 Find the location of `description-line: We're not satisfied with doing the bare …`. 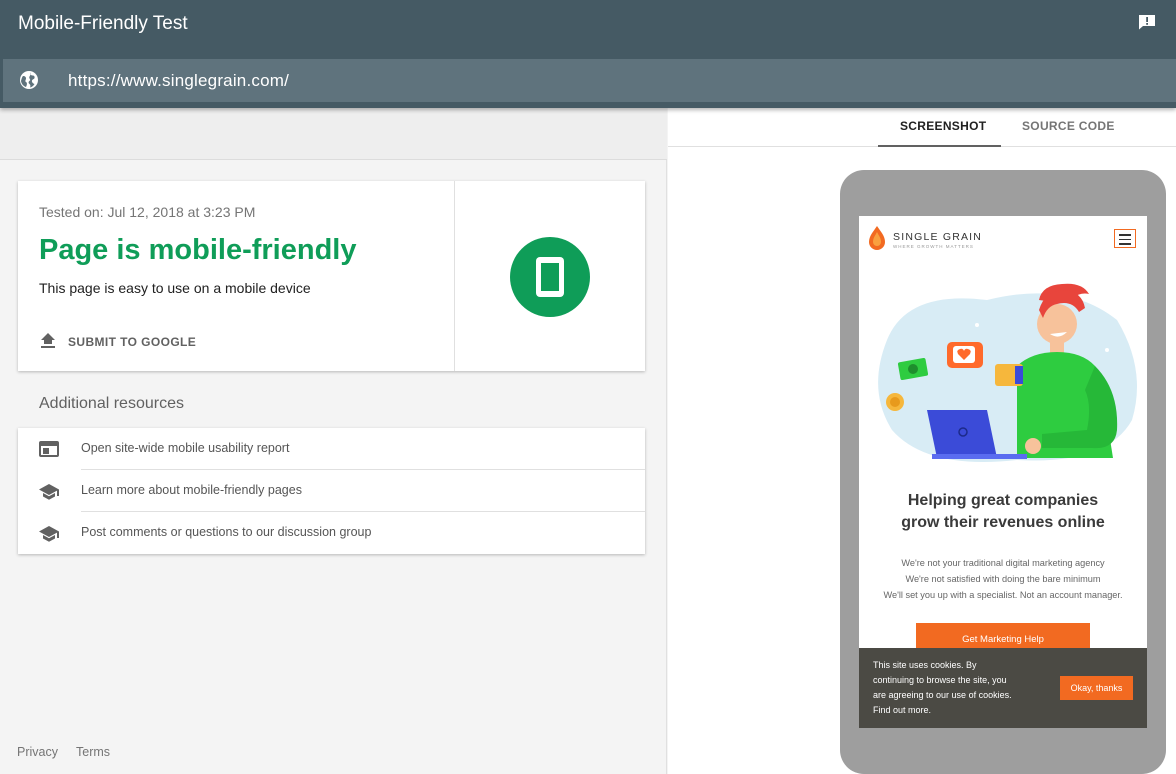

description-line: We're not satisfied with doing the bare … is located at coordinates (1003, 579).